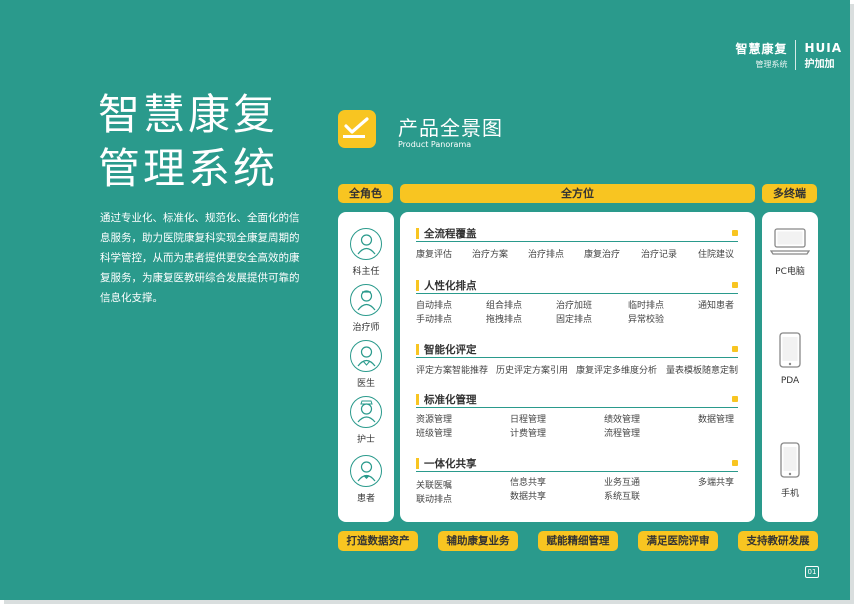 Image resolution: width=860 pixels, height=612 pixels. What do you see at coordinates (366, 244) in the screenshot?
I see `doctor-head-icon` at bounding box center [366, 244].